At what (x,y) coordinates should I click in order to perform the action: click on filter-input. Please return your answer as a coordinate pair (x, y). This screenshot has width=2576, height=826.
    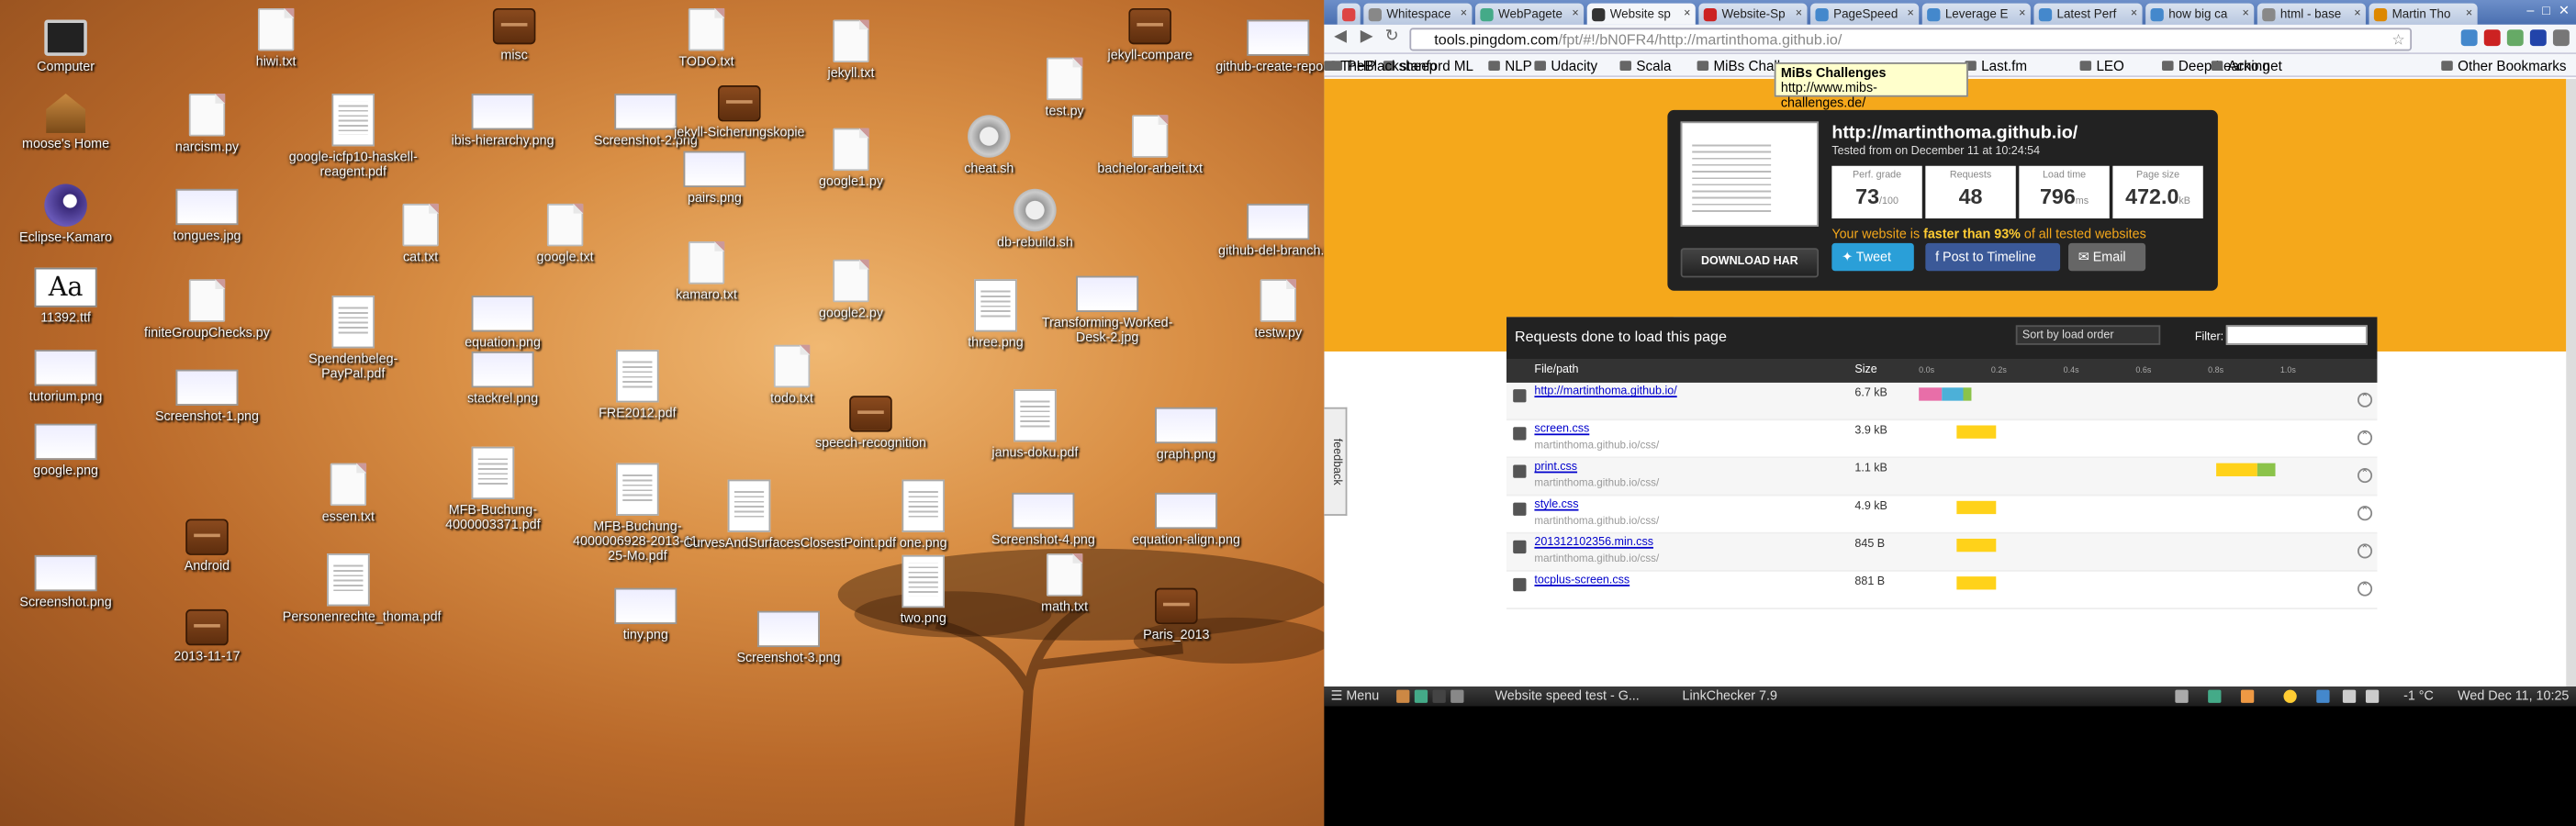
    Looking at the image, I should click on (2296, 335).